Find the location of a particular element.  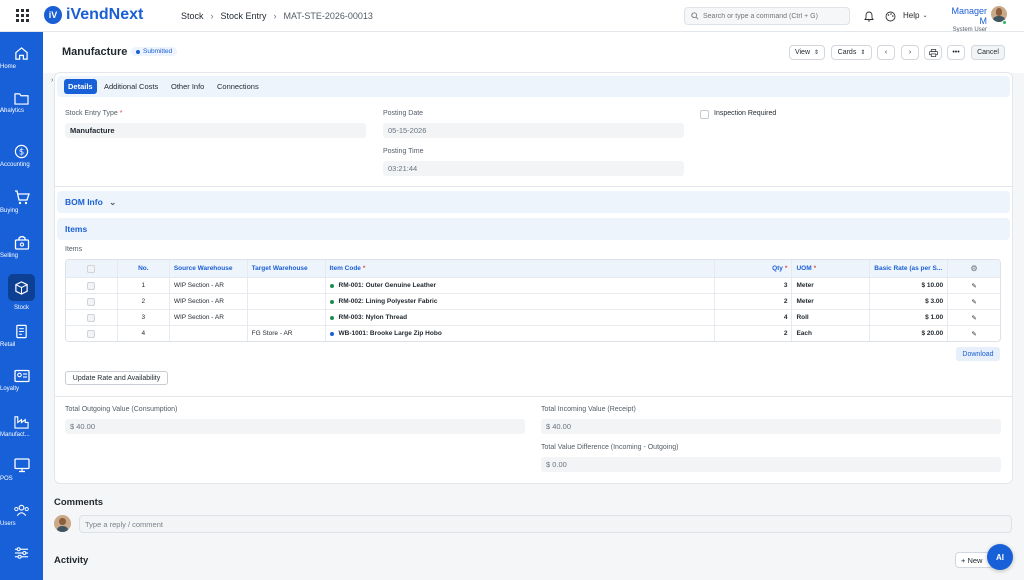

sidebar-item-users: Users is located at coordinates (21, 515).